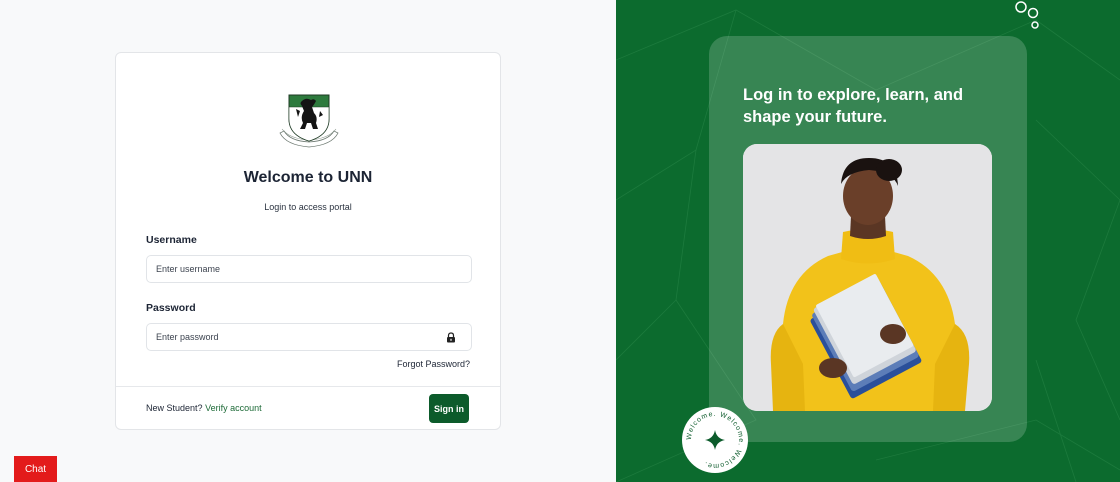 This screenshot has width=1120, height=482. I want to click on bubbles-icon, so click(1027, 15).